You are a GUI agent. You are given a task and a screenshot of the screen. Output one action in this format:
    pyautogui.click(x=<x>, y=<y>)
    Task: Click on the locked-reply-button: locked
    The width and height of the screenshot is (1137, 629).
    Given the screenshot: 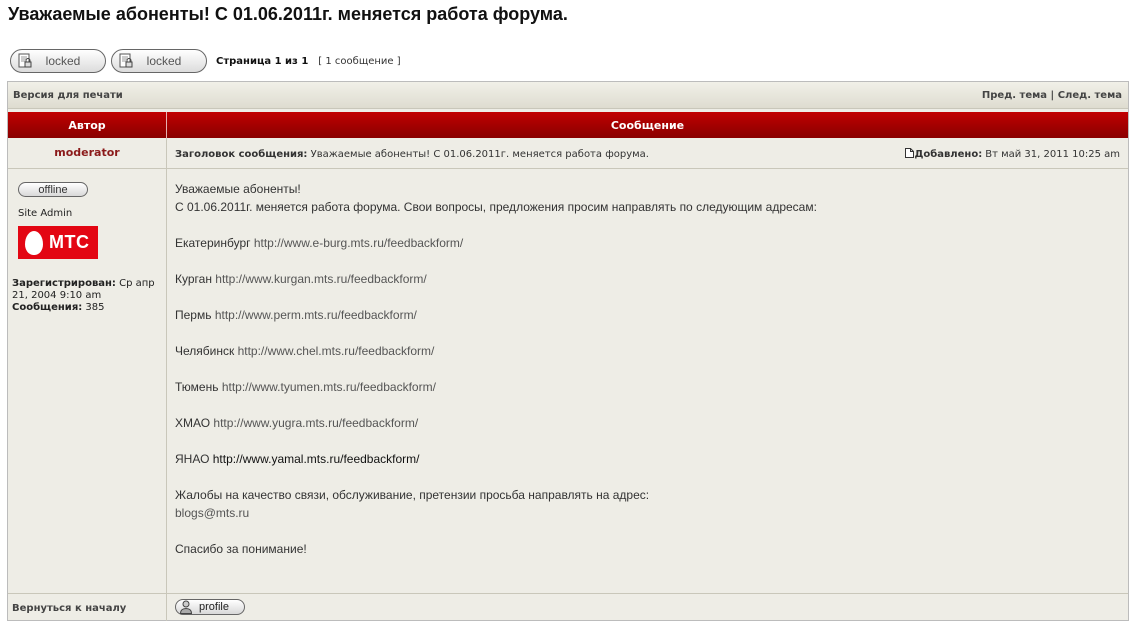 What is the action you would take?
    pyautogui.click(x=159, y=61)
    